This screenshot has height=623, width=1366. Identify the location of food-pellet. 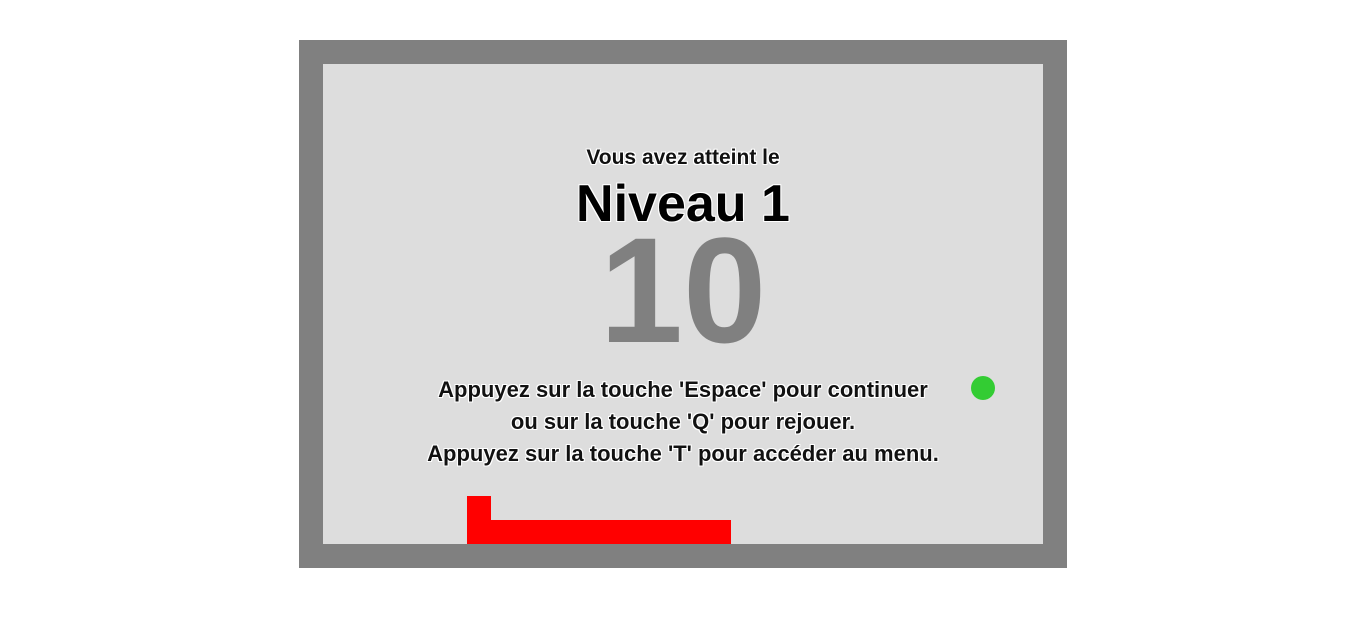
(983, 388).